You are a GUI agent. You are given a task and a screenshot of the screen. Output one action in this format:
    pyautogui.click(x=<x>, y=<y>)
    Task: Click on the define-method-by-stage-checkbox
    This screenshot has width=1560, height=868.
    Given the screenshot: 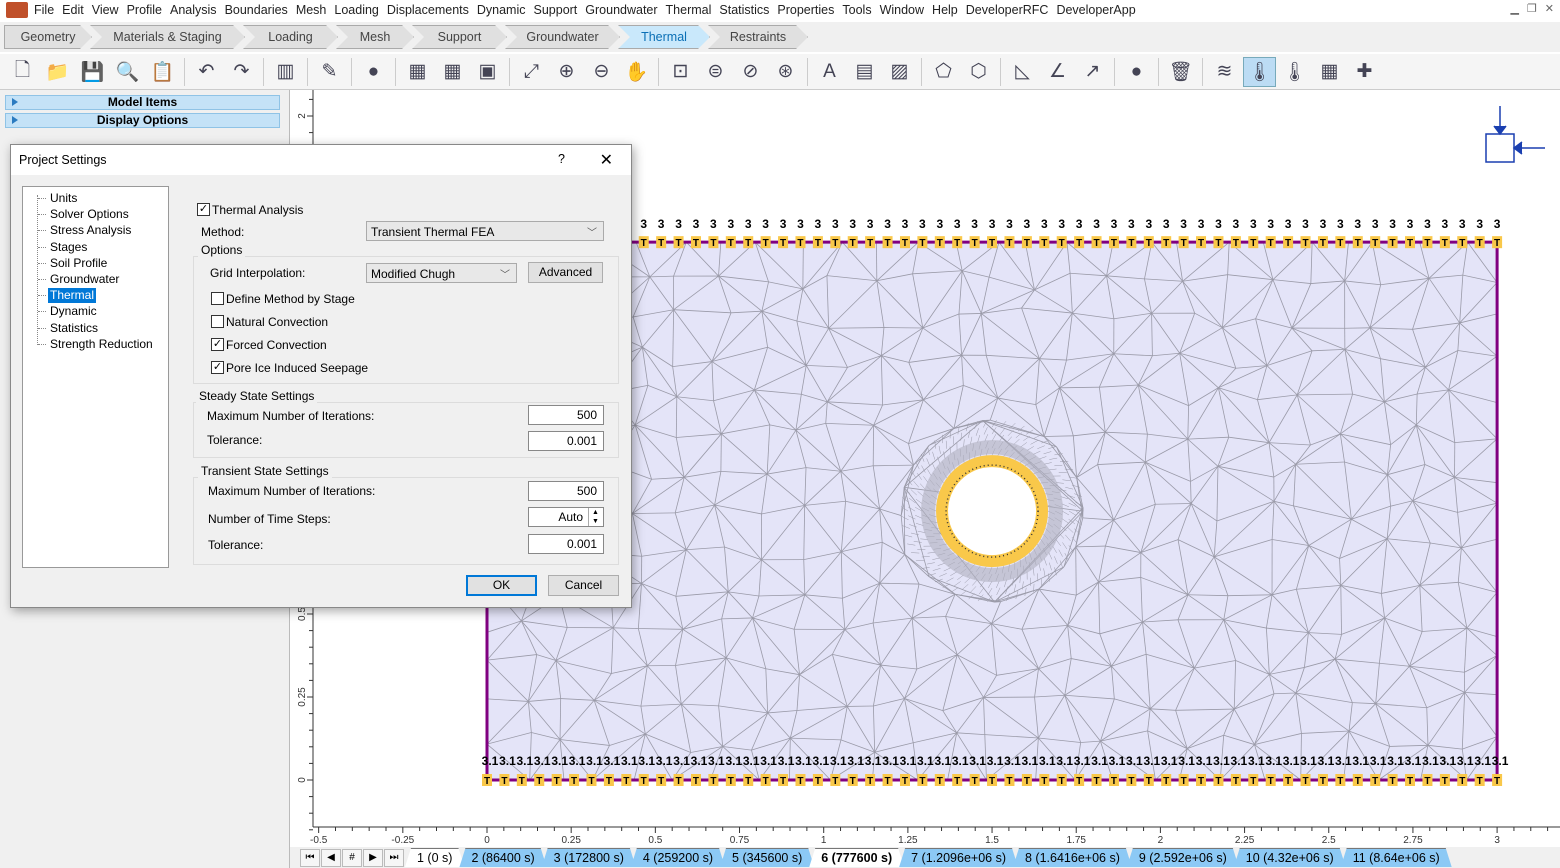 What is the action you would take?
    pyautogui.click(x=217, y=298)
    